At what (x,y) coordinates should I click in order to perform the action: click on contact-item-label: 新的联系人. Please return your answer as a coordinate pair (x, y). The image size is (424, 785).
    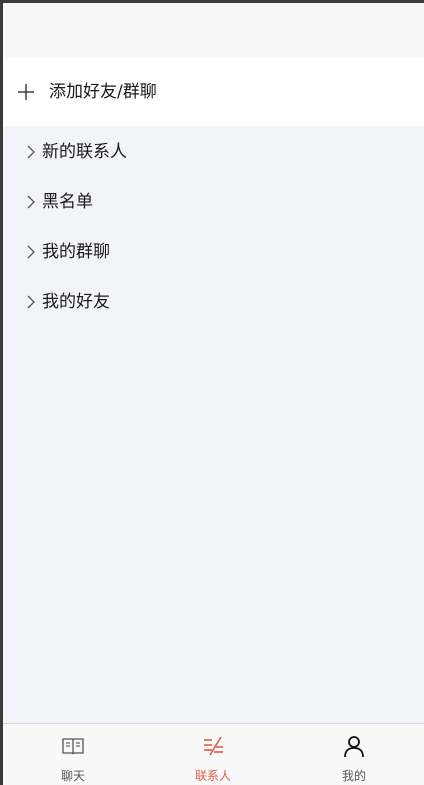
    Looking at the image, I should click on (84, 152).